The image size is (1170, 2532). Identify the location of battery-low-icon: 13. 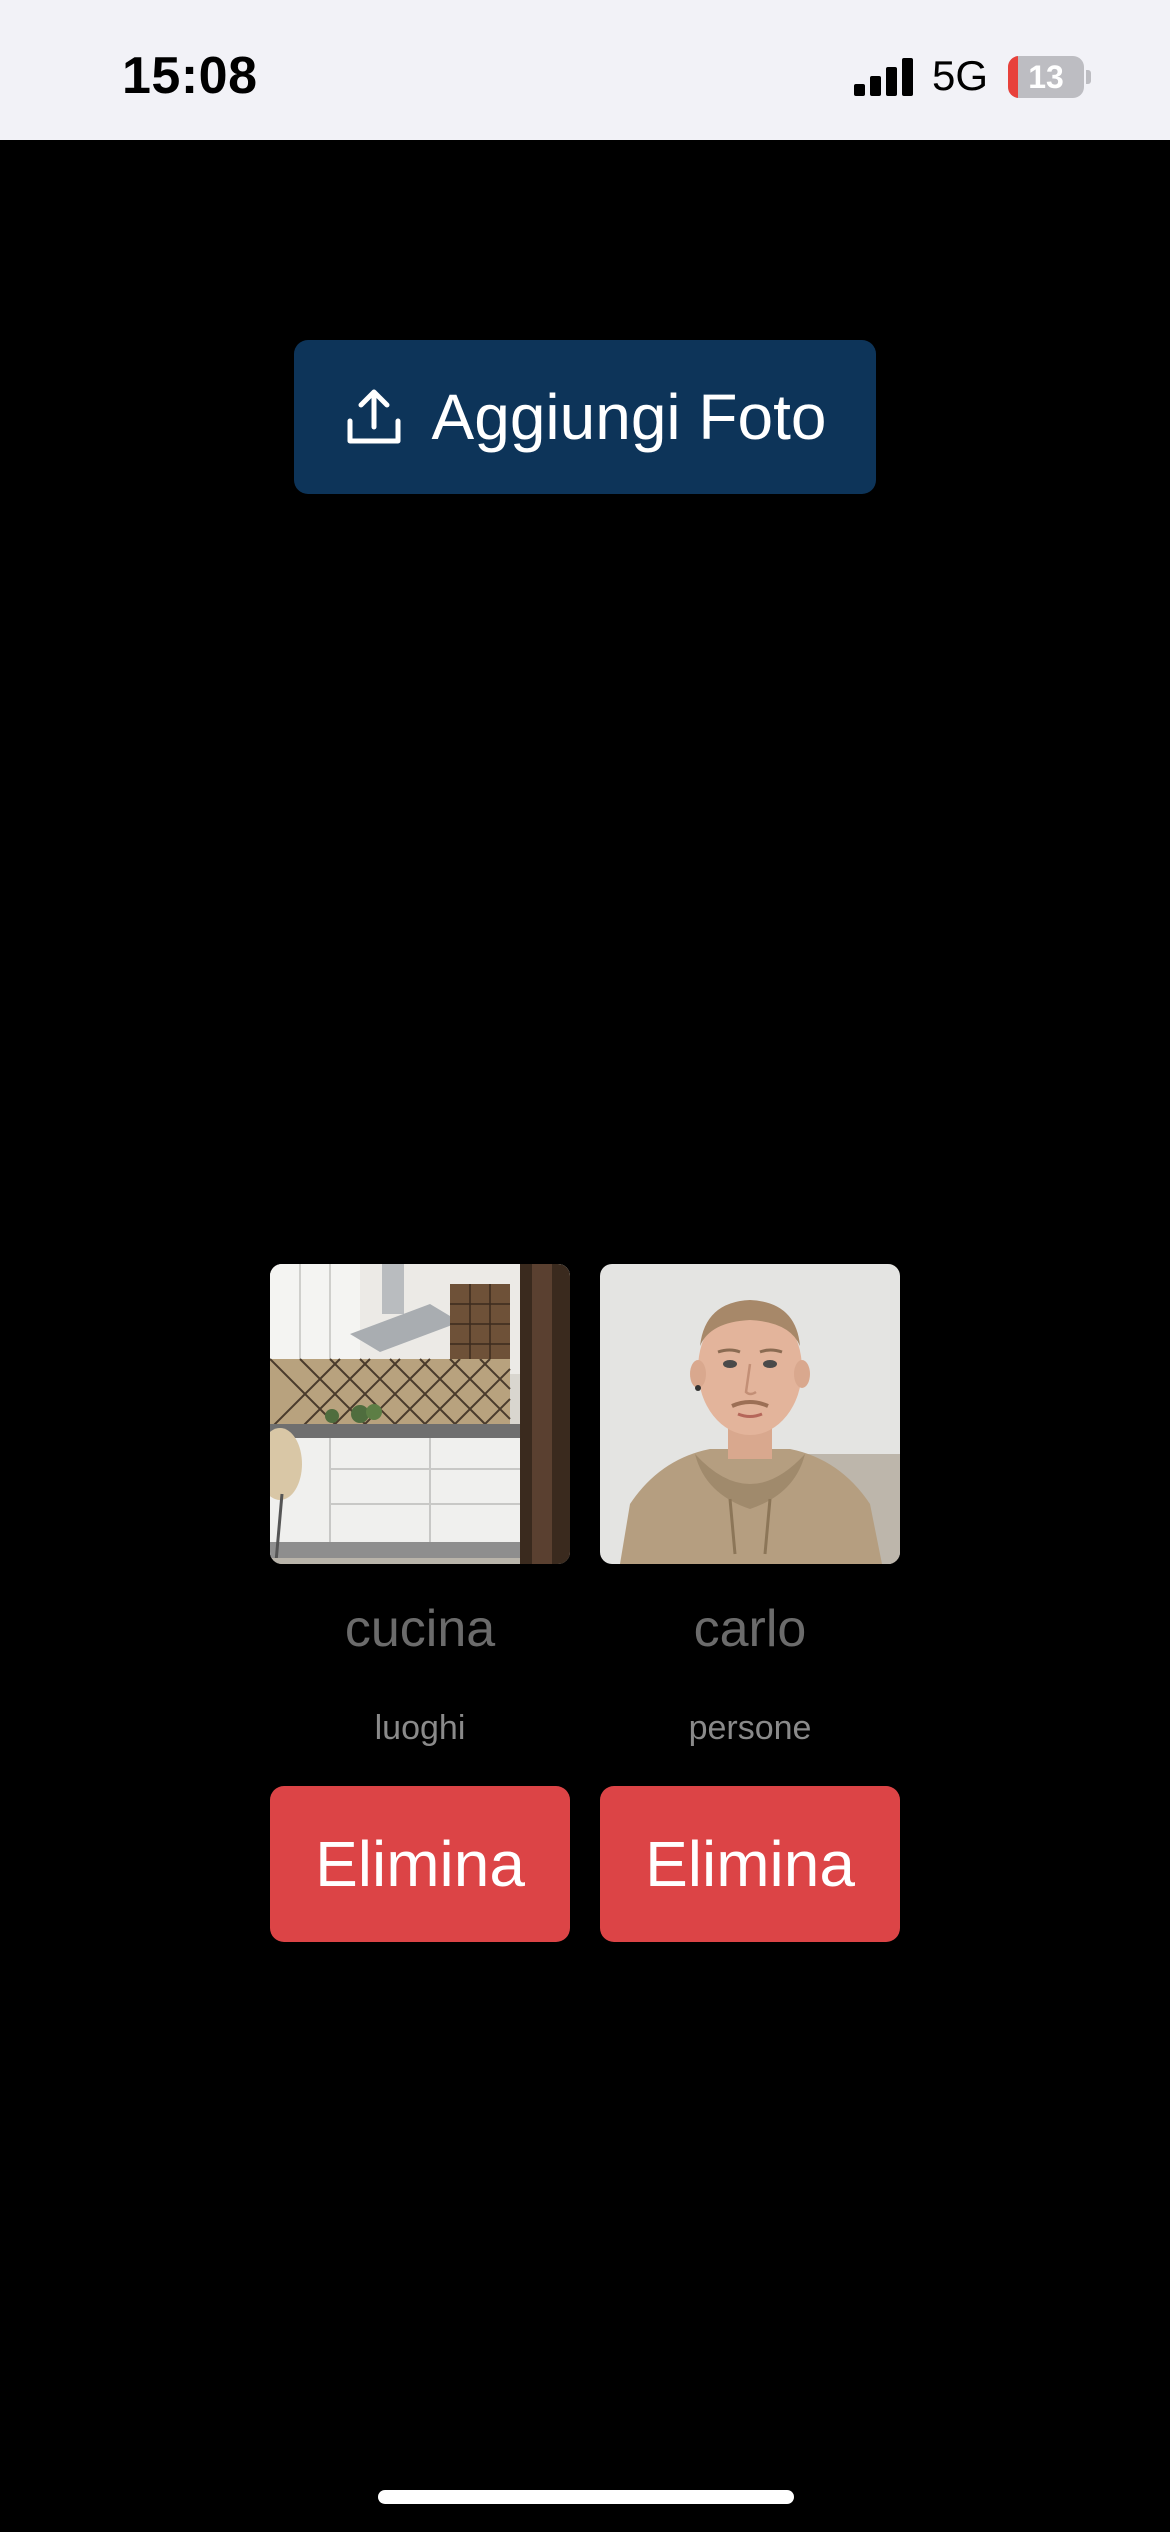
(1049, 77).